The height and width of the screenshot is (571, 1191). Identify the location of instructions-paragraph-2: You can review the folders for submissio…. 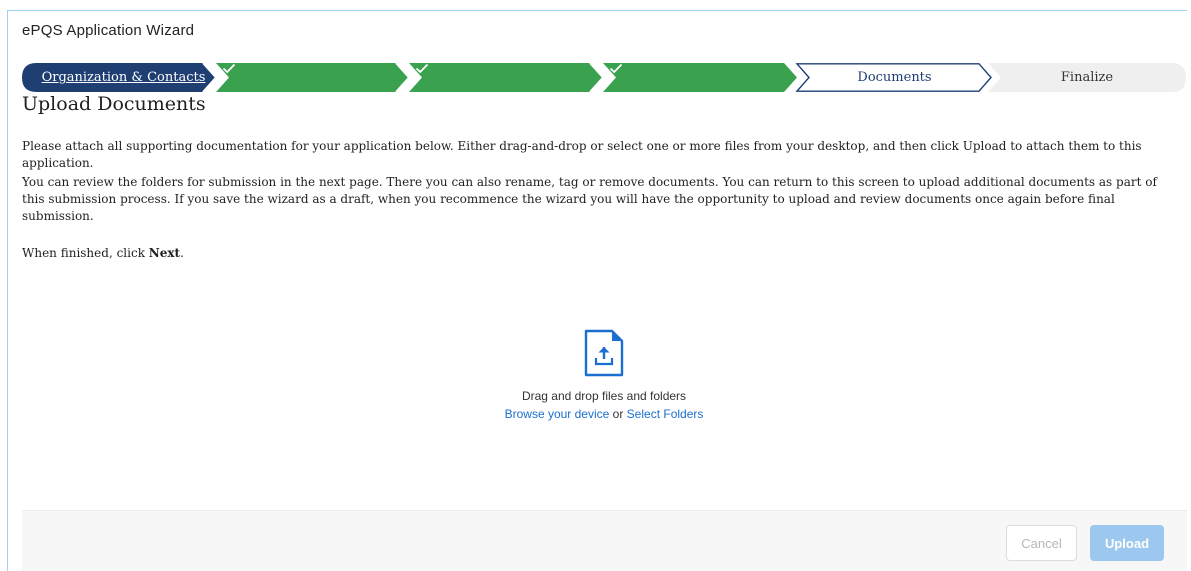
(589, 199).